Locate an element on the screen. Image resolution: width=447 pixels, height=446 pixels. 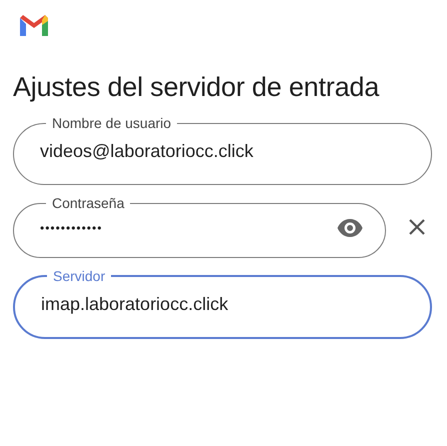
masked-password: •••••••••••• is located at coordinates (71, 228).